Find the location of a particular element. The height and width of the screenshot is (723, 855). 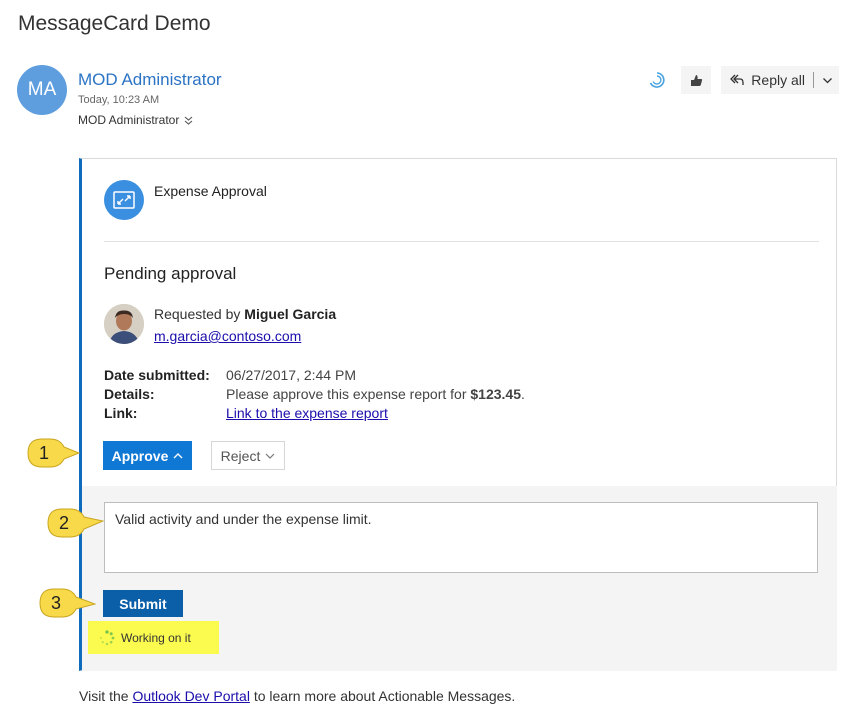

card-heading: Pending approval is located at coordinates (170, 273).